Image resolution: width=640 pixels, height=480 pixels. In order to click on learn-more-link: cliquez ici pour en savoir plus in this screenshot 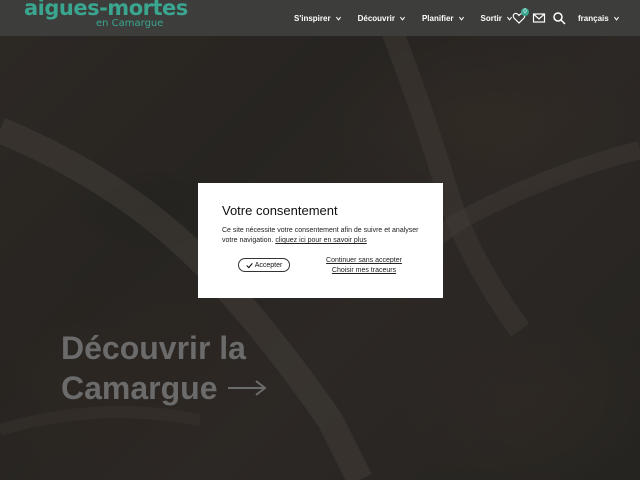, I will do `click(320, 240)`.